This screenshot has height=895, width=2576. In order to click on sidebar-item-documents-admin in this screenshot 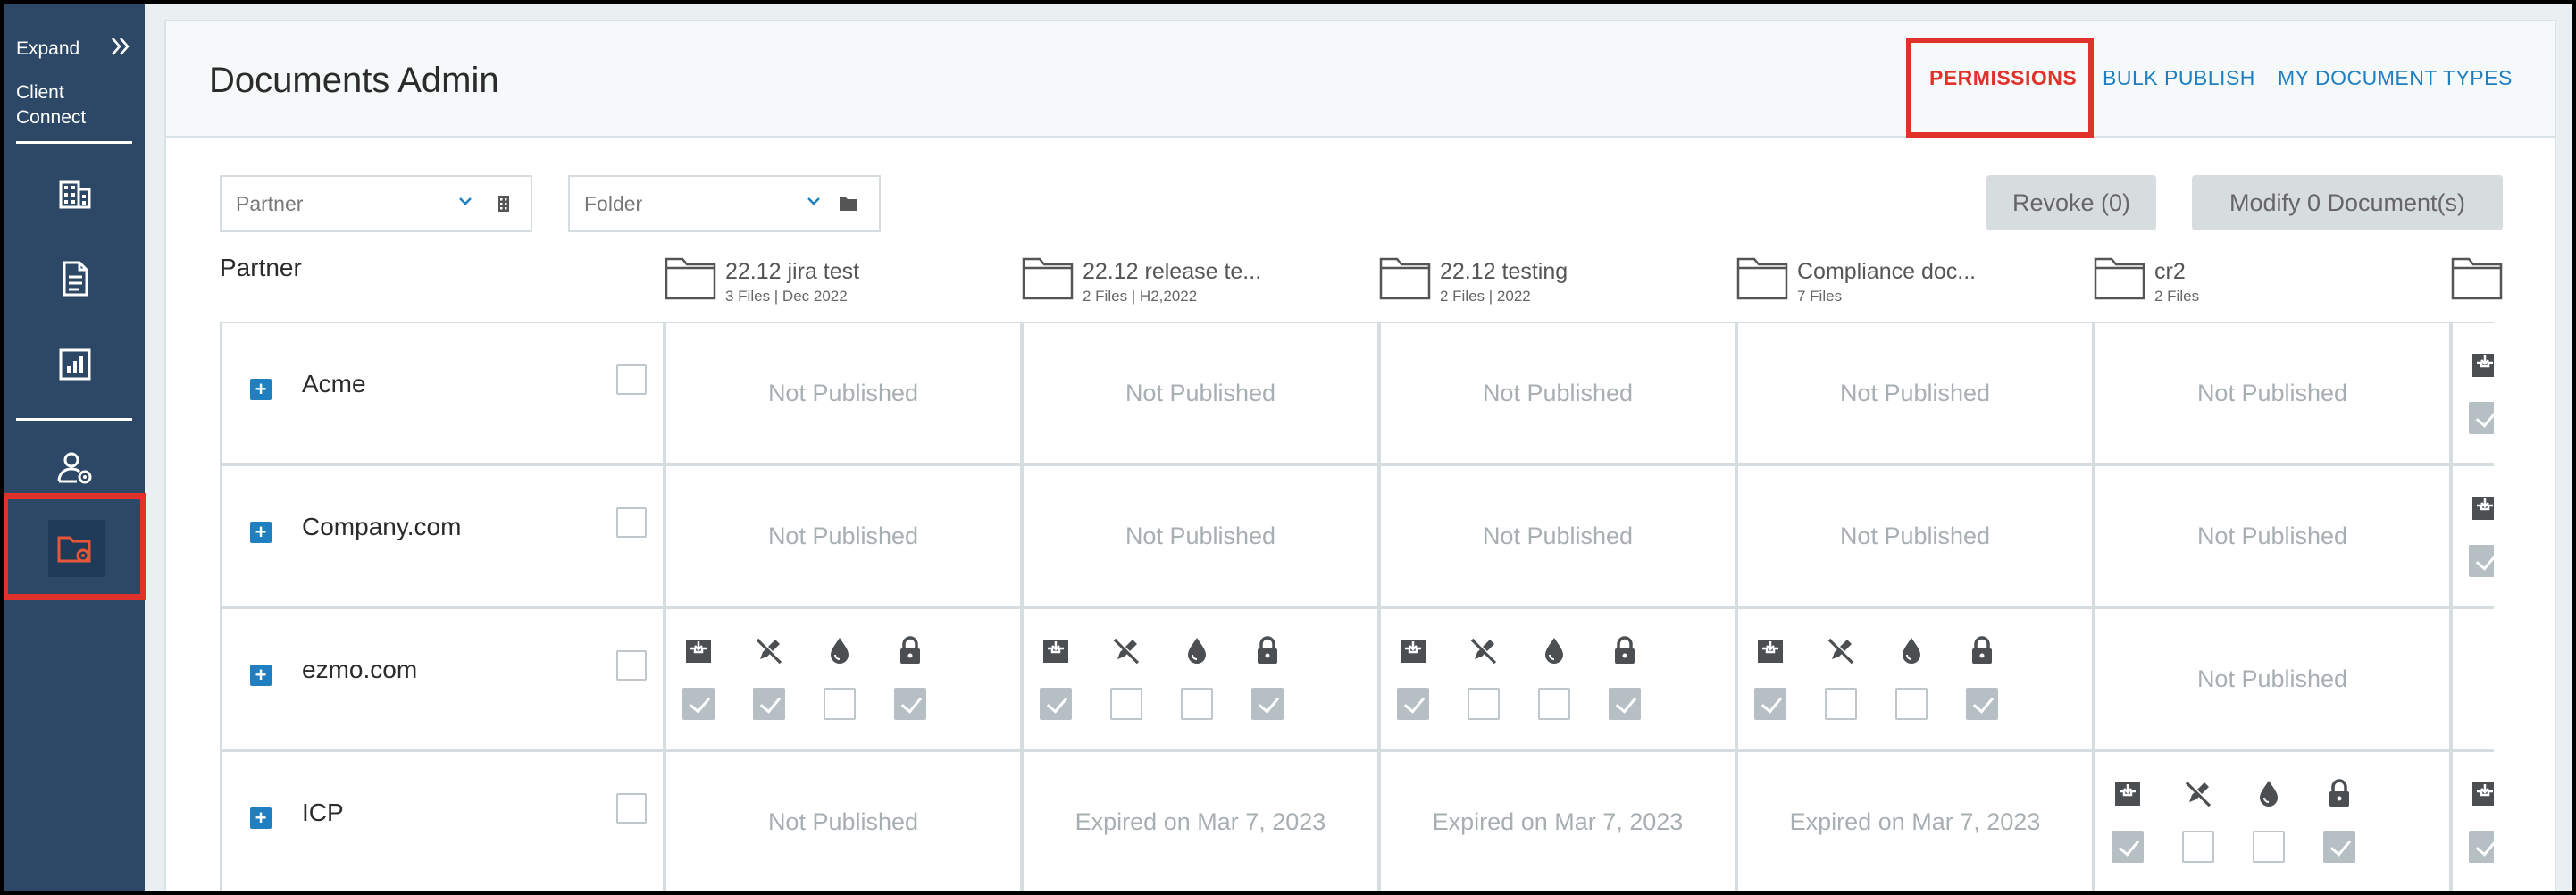, I will do `click(75, 548)`.